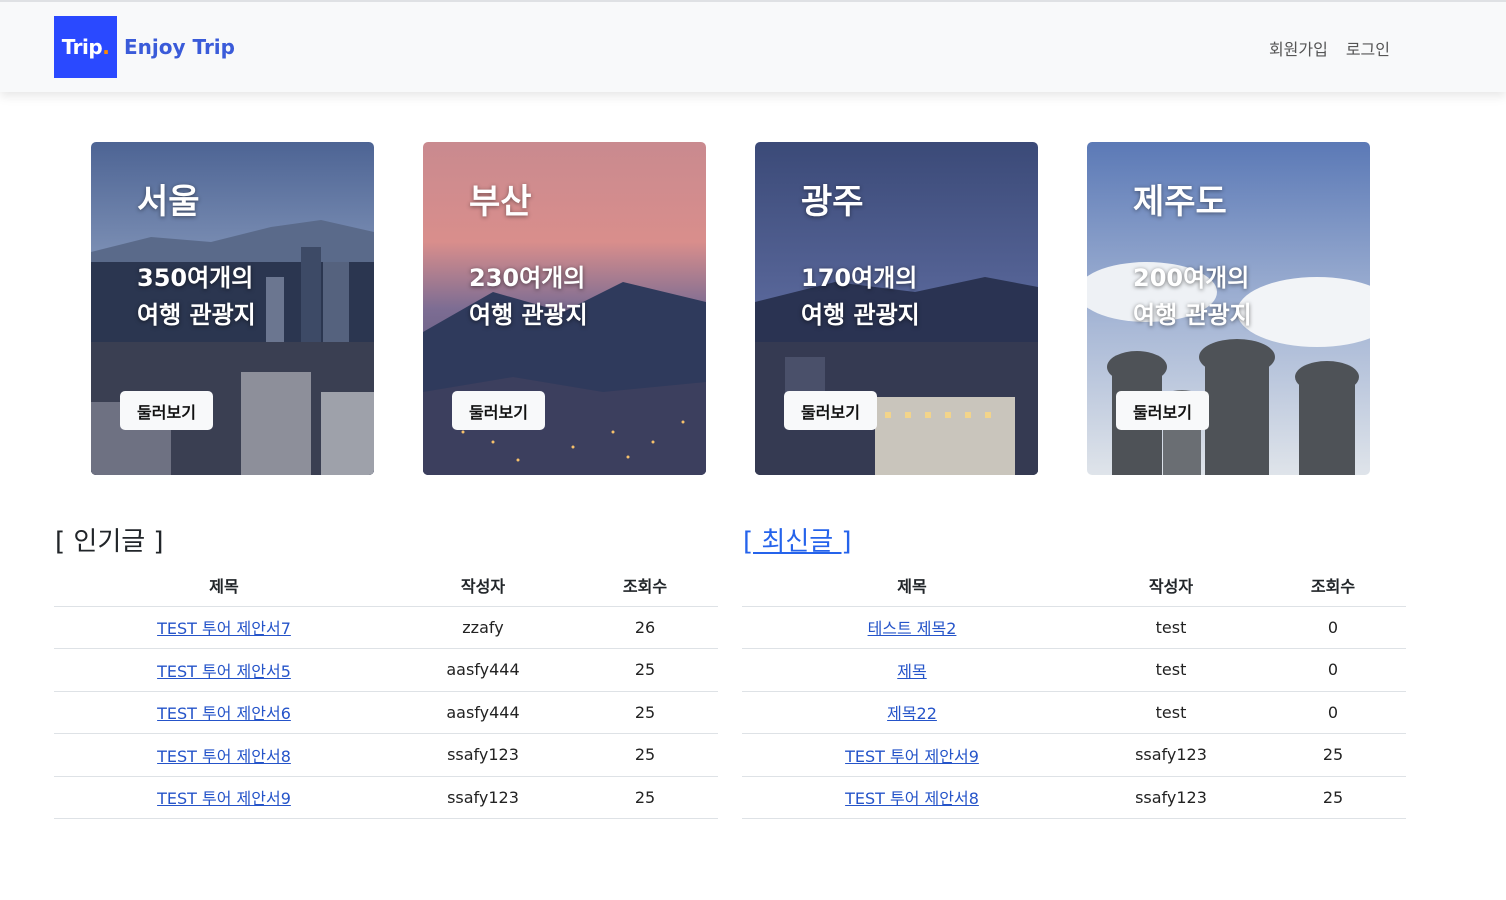  I want to click on logo-text: Trip, so click(82, 47).